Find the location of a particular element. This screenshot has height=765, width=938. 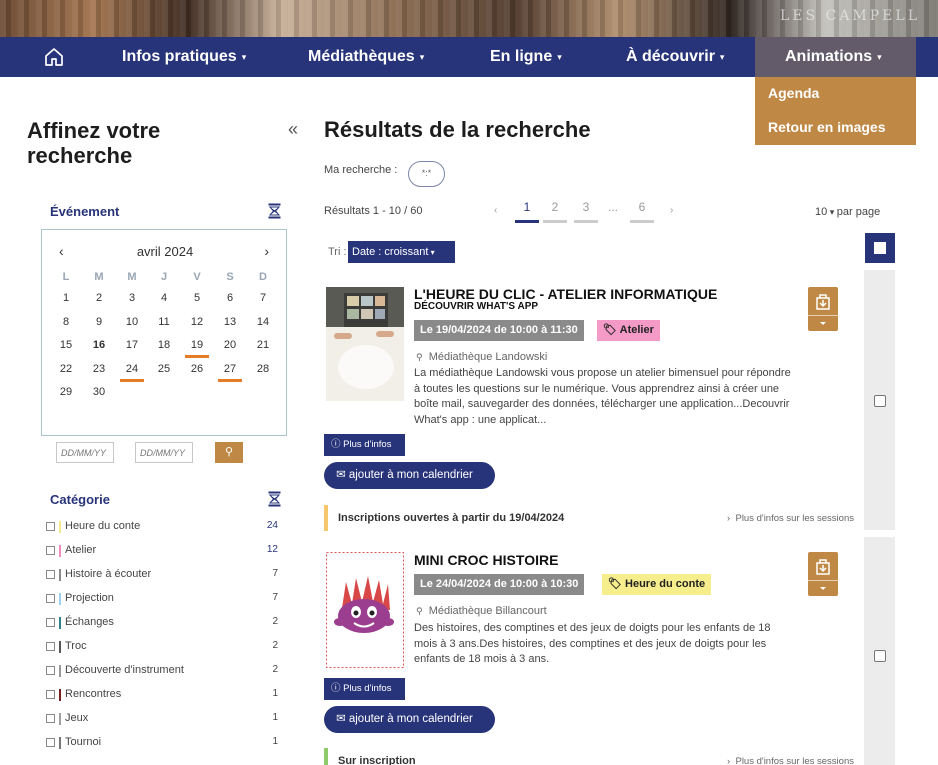

category-item: Rencontres 1 is located at coordinates (163, 696).